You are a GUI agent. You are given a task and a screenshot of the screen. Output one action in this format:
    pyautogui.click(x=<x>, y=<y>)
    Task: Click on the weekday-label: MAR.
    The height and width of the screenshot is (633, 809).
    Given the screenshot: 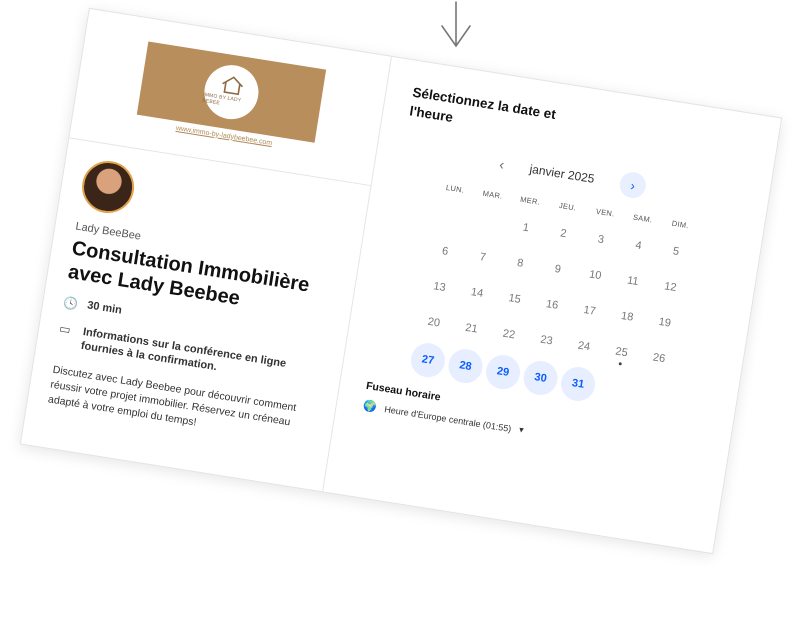 What is the action you would take?
    pyautogui.click(x=493, y=194)
    